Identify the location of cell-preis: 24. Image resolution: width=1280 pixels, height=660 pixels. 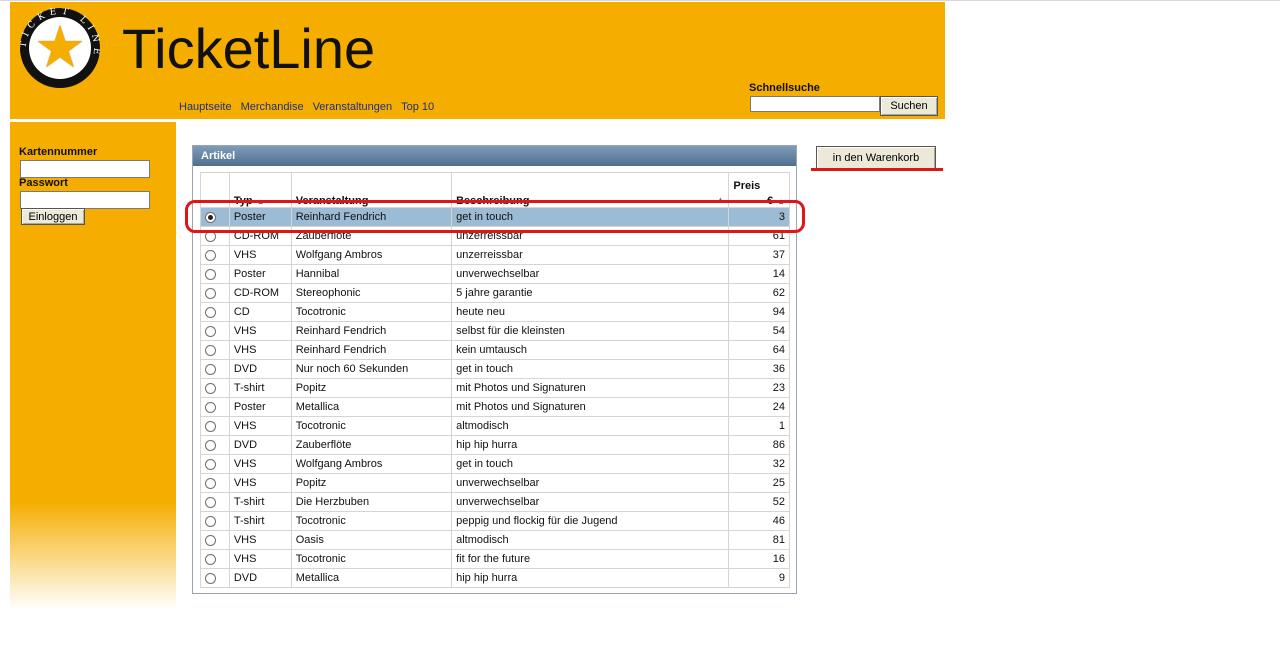
(759, 407).